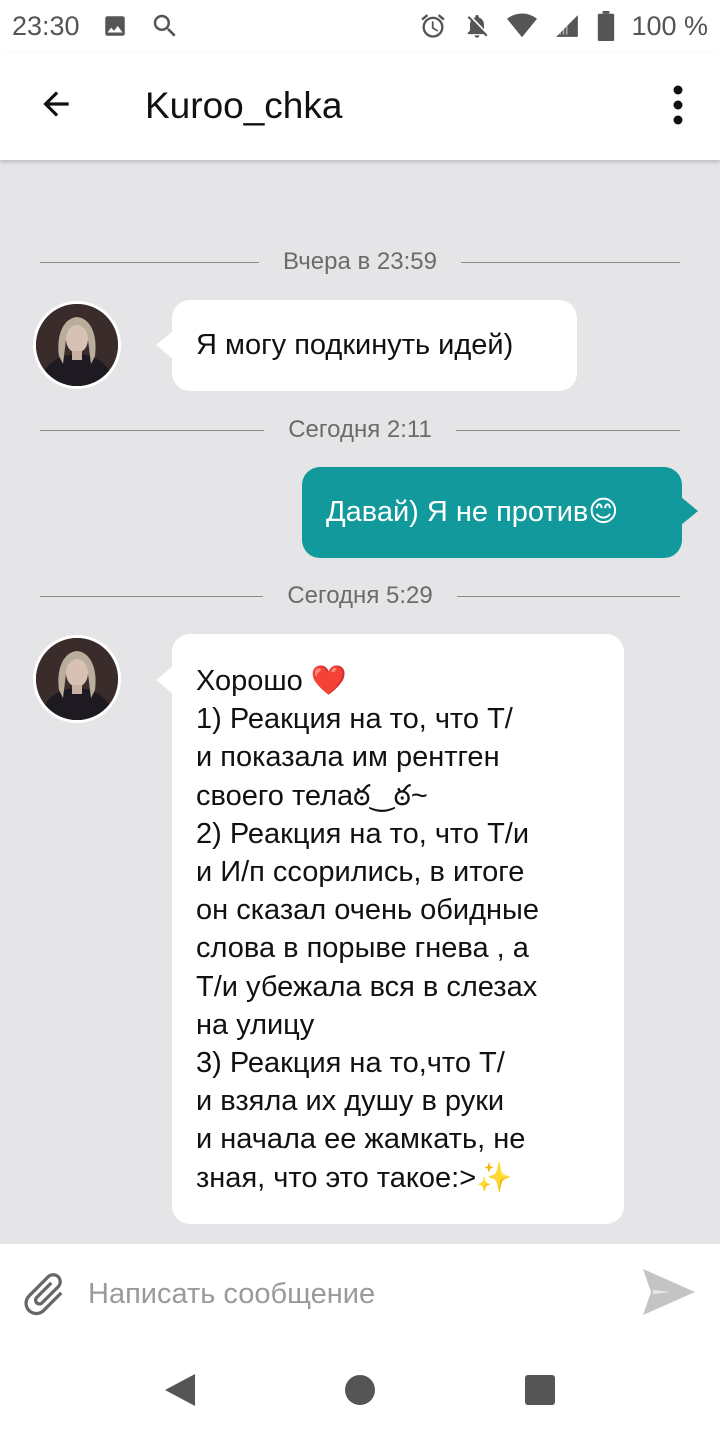 This screenshot has width=720, height=1440. I want to click on back-button, so click(56, 106).